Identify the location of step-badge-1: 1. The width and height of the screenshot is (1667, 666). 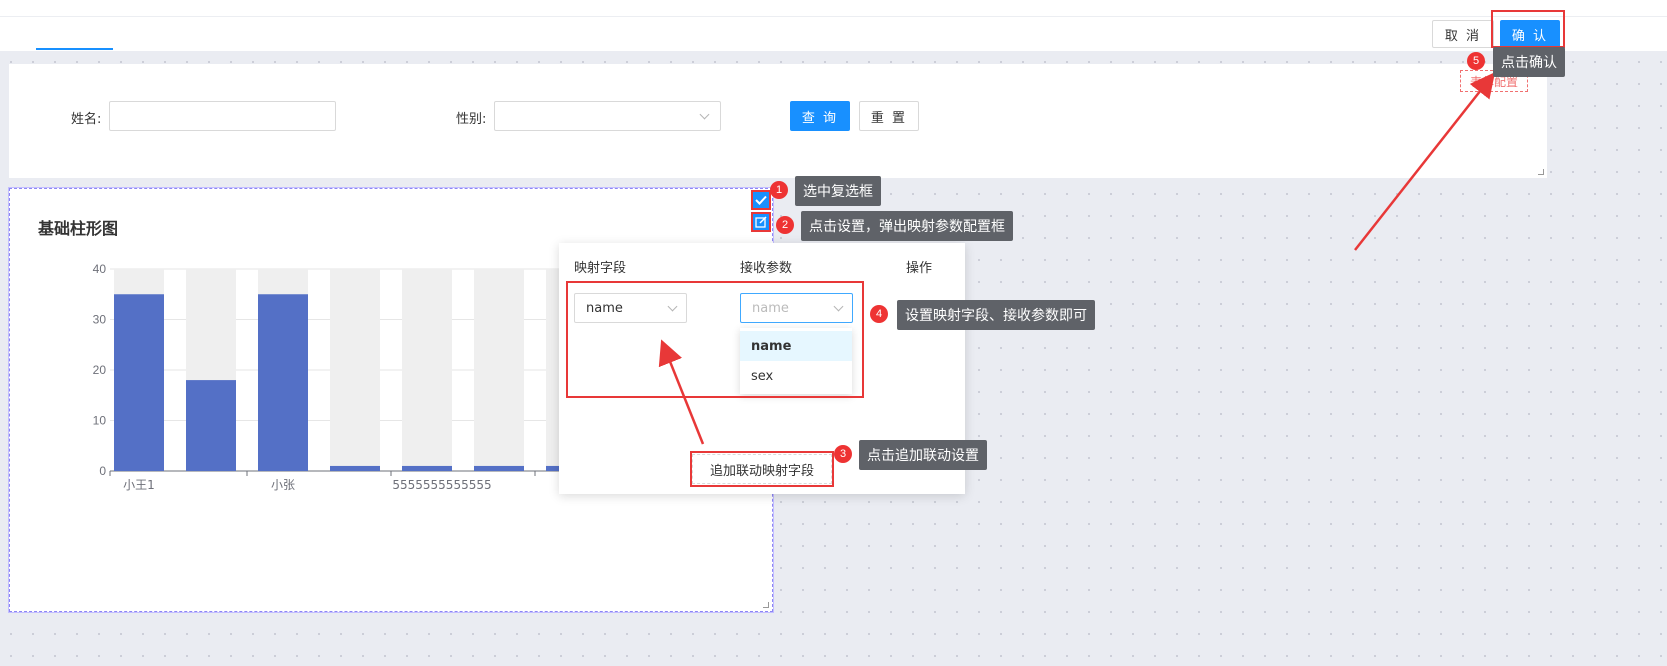
(779, 190).